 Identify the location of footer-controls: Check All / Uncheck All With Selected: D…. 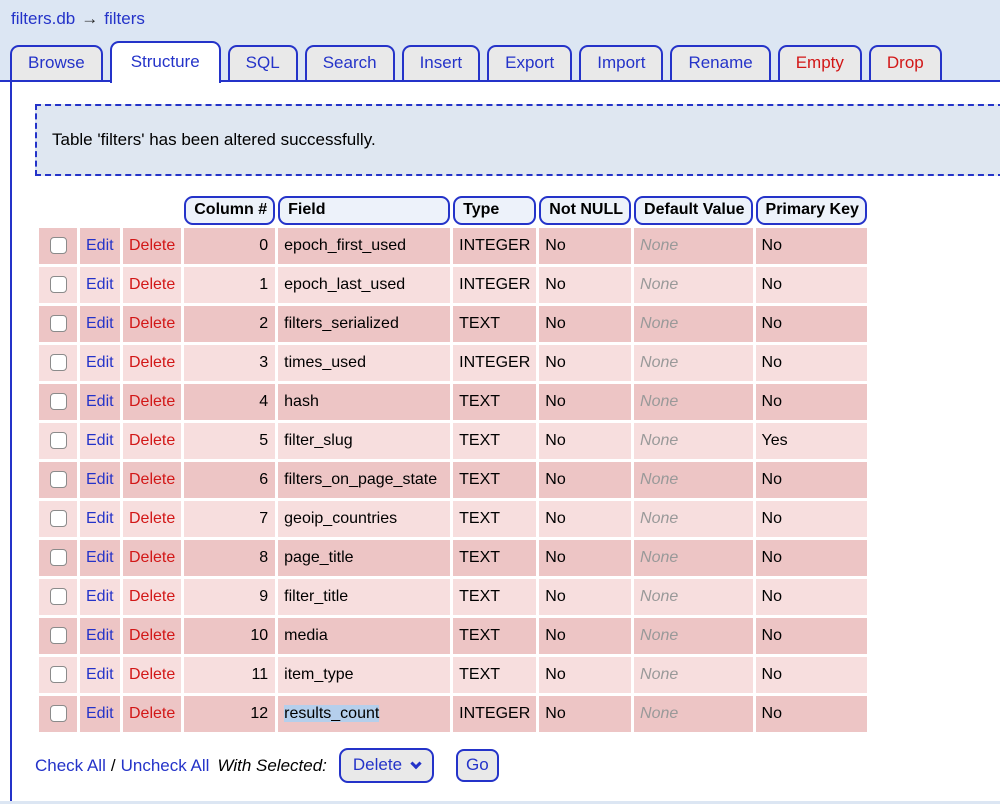
(517, 765).